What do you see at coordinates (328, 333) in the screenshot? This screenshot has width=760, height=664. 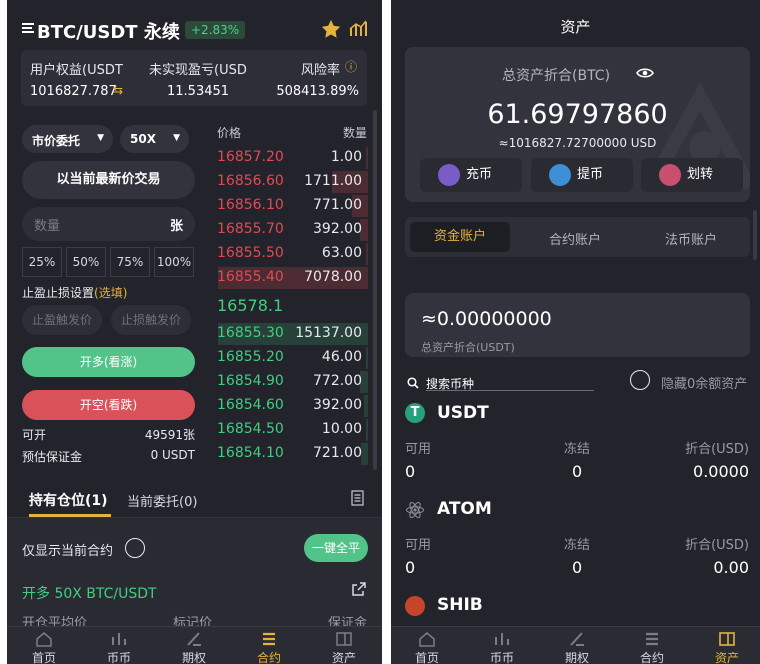 I see `bid-qty: 15137.00` at bounding box center [328, 333].